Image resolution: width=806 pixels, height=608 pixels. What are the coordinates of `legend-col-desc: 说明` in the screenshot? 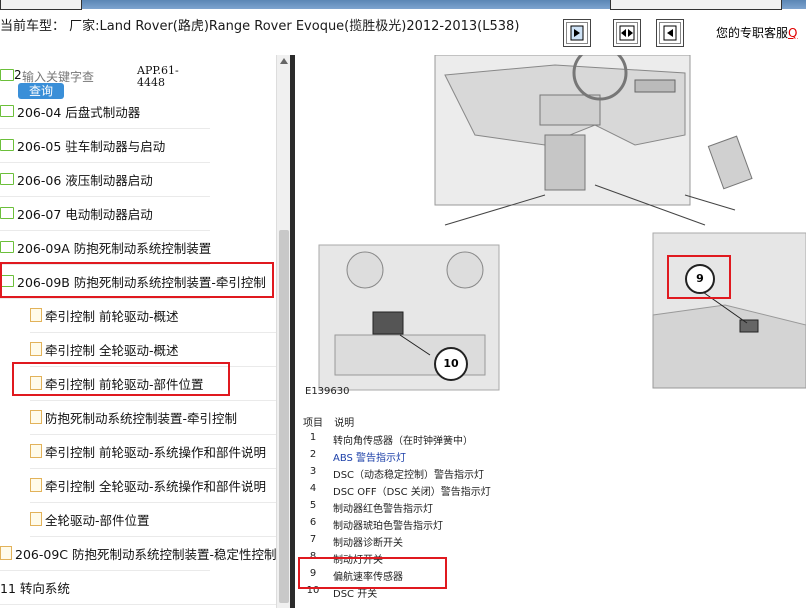 It's located at (344, 423).